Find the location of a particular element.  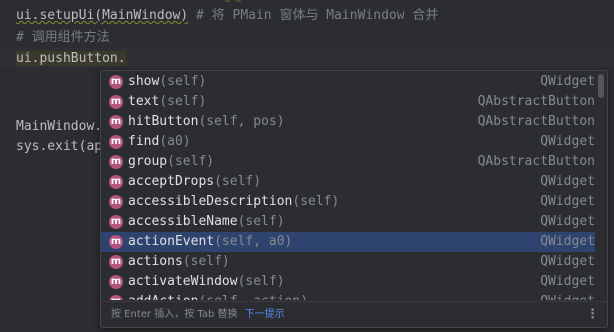

completion-item: m accessibleName (self) QWidget is located at coordinates (348, 222).